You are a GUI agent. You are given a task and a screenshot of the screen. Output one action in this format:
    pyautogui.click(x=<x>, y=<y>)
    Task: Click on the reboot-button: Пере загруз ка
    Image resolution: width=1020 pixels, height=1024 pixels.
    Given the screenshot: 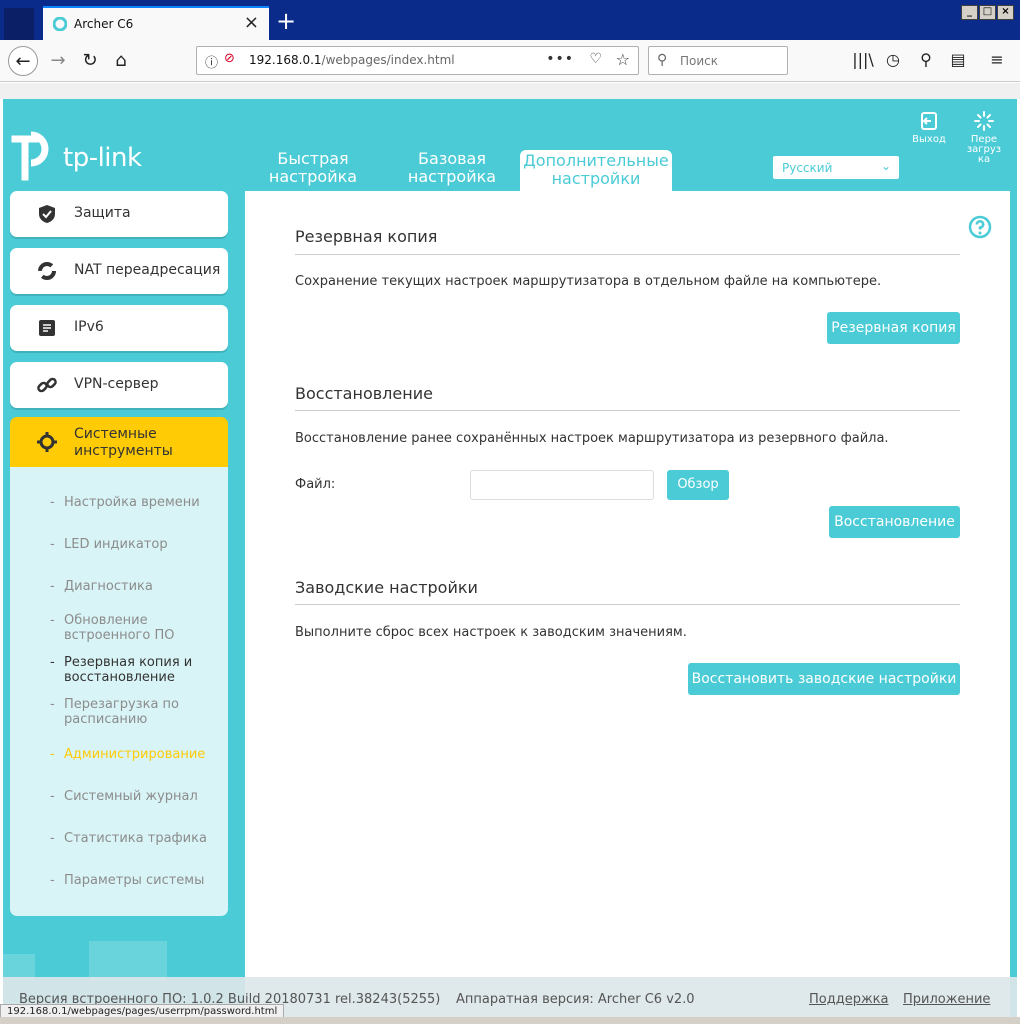 What is the action you would take?
    pyautogui.click(x=984, y=138)
    